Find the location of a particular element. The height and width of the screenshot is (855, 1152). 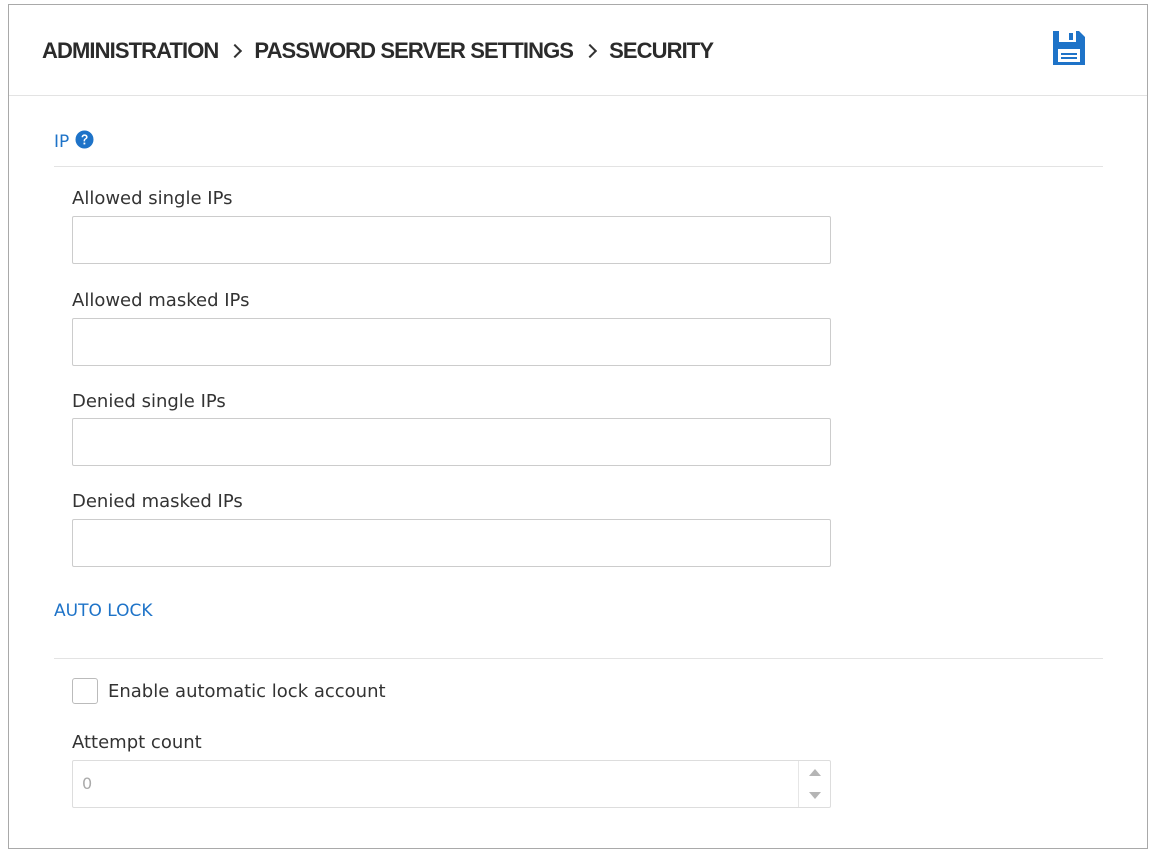

allowed-masked-ips-label: Allowed masked IPs is located at coordinates (161, 300).